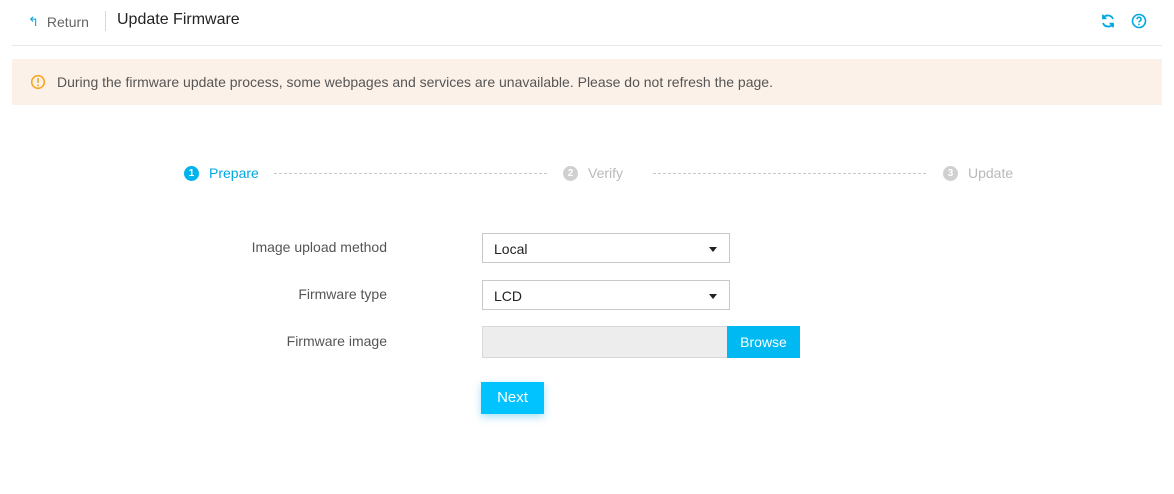 Image resolution: width=1174 pixels, height=494 pixels. Describe the element at coordinates (191, 173) in the screenshot. I see `step-number: 1` at that location.